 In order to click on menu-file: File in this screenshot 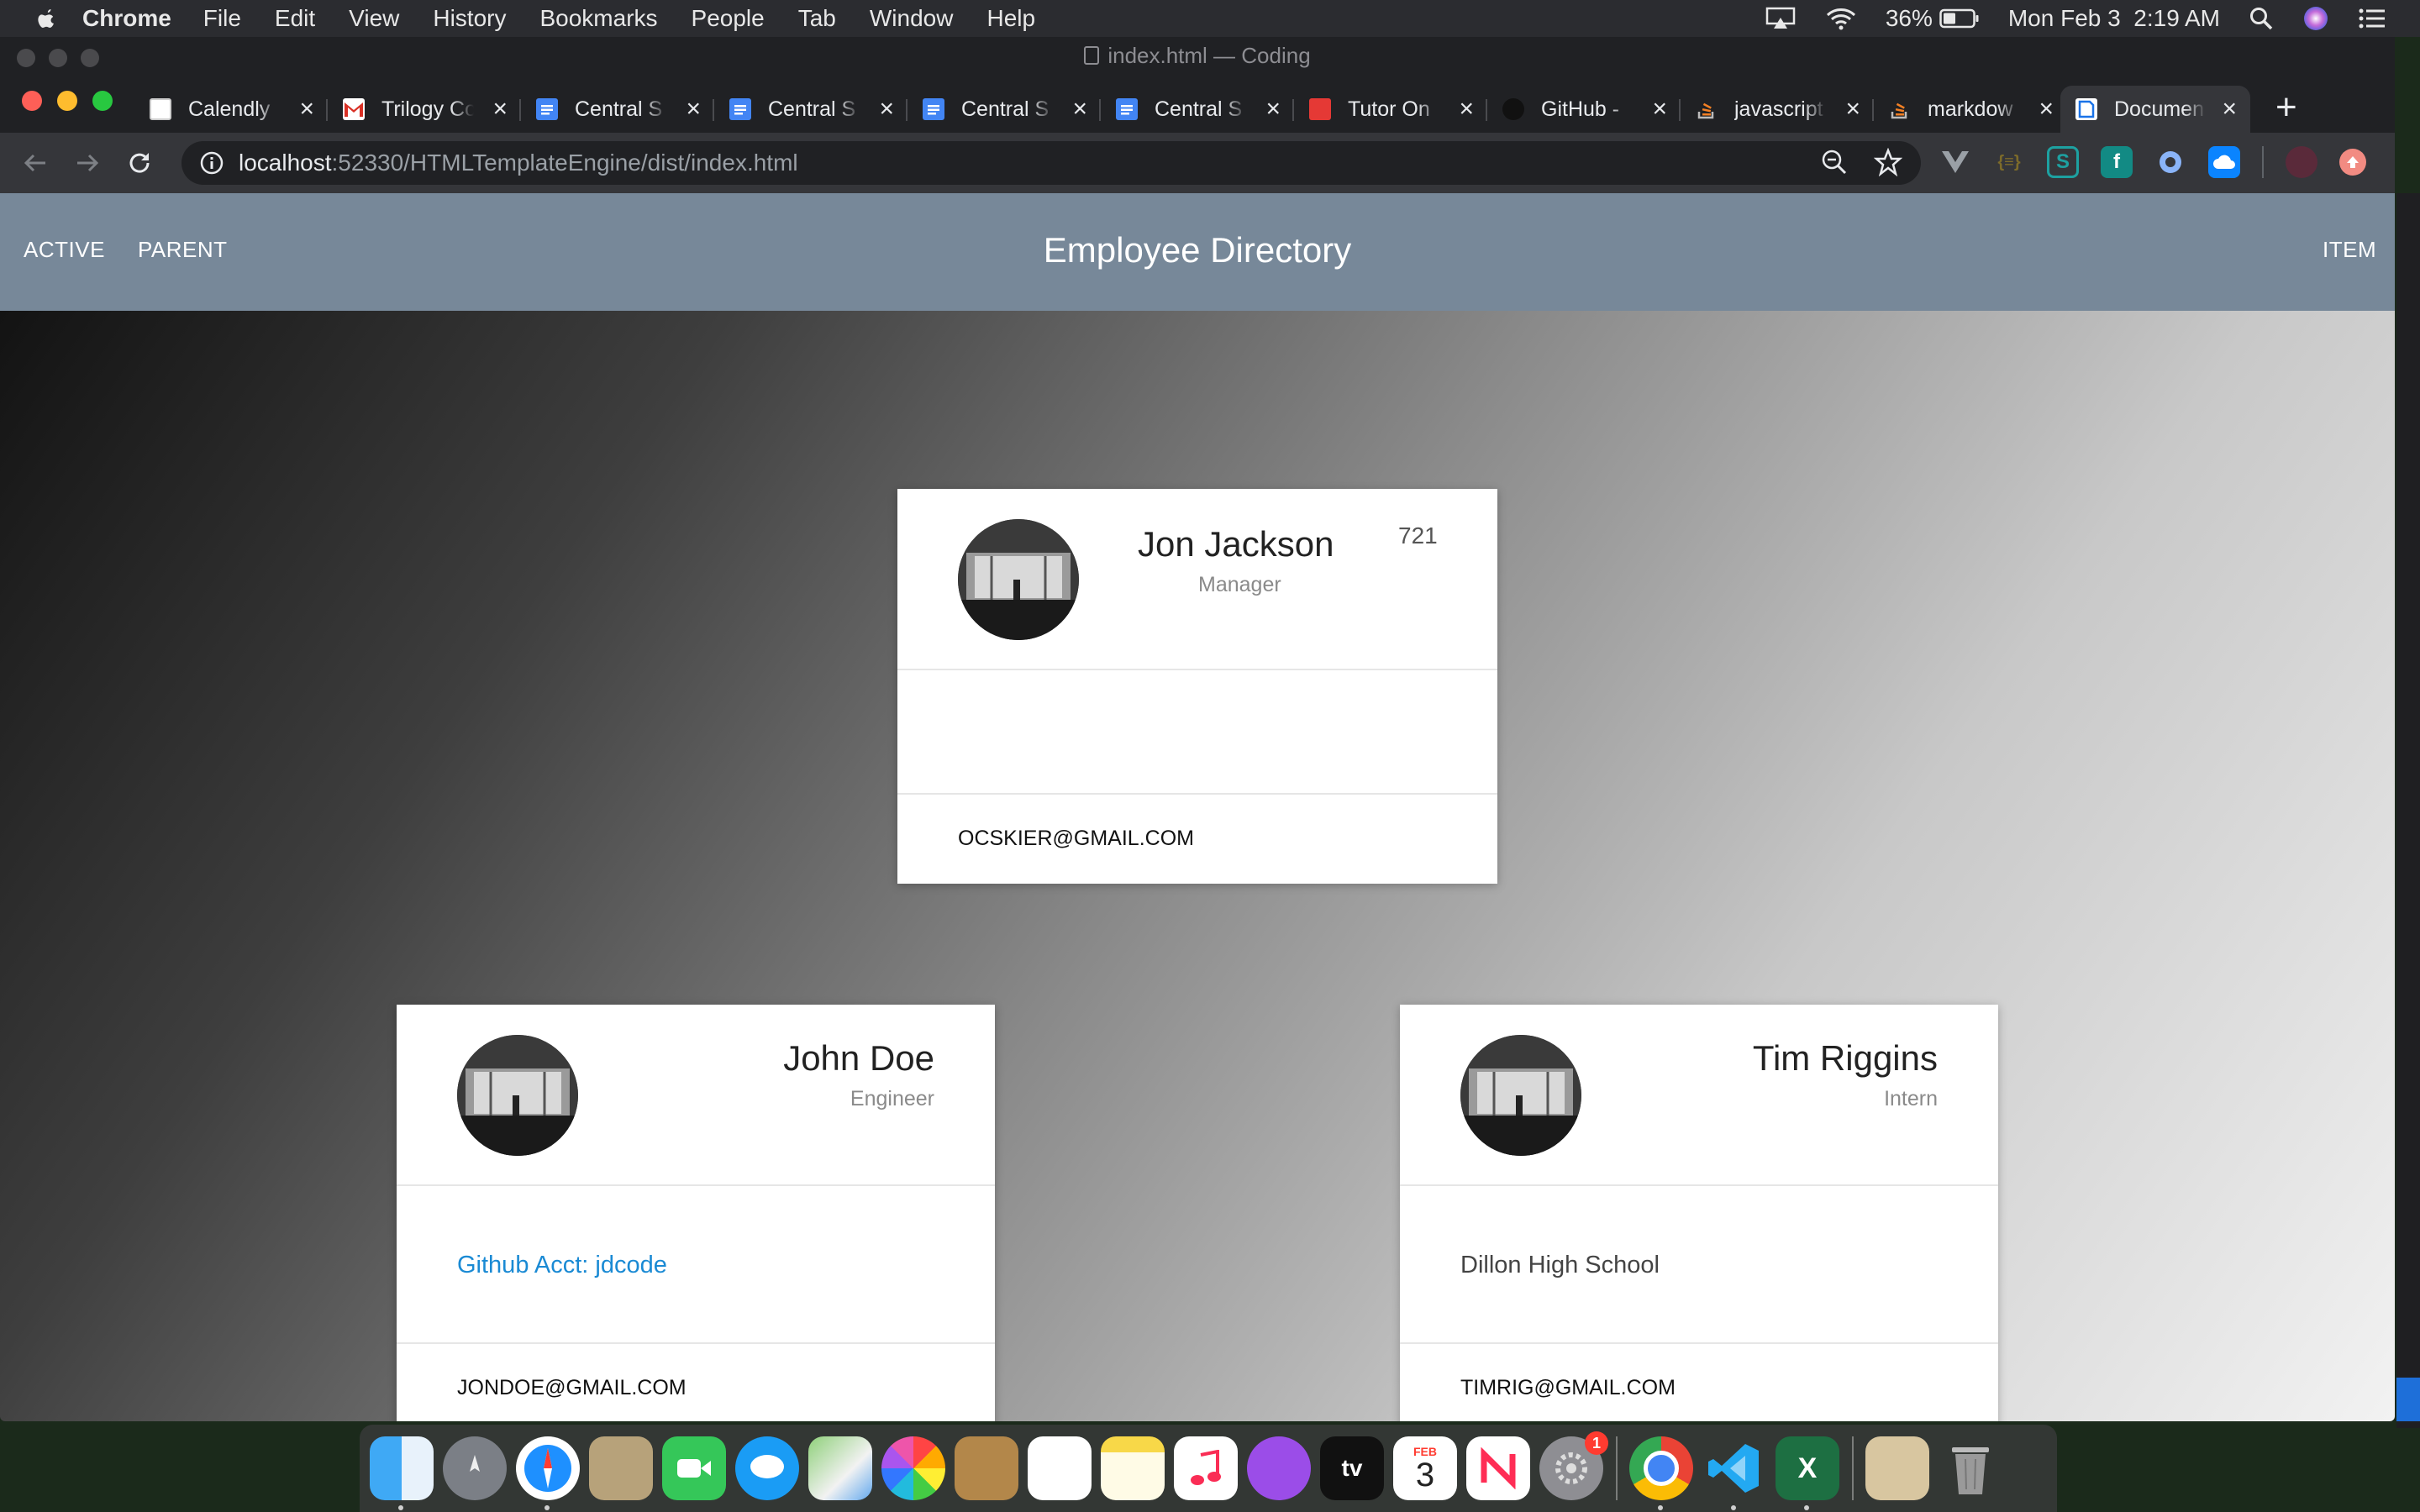, I will do `click(222, 18)`.